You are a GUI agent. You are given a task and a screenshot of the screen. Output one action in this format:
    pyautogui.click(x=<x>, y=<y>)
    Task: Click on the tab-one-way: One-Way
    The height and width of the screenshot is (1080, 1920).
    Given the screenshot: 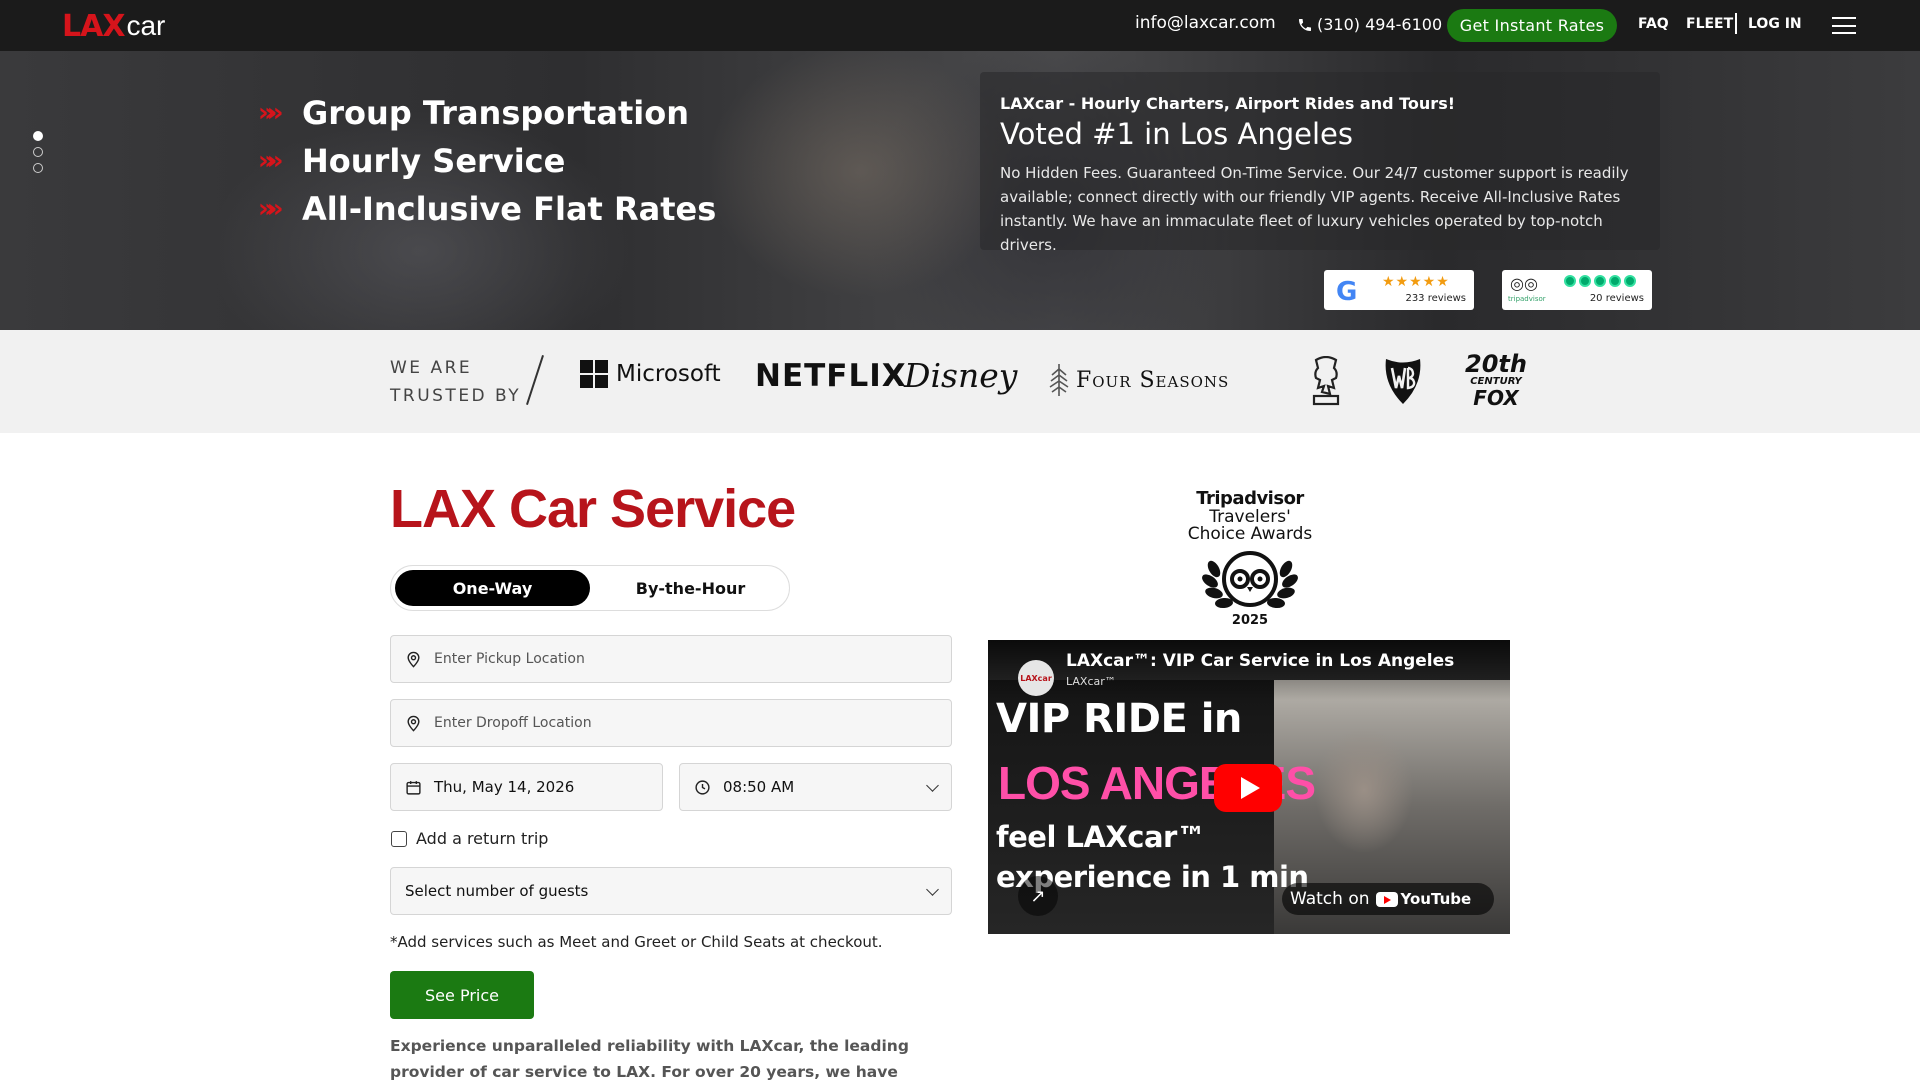 What is the action you would take?
    pyautogui.click(x=492, y=588)
    